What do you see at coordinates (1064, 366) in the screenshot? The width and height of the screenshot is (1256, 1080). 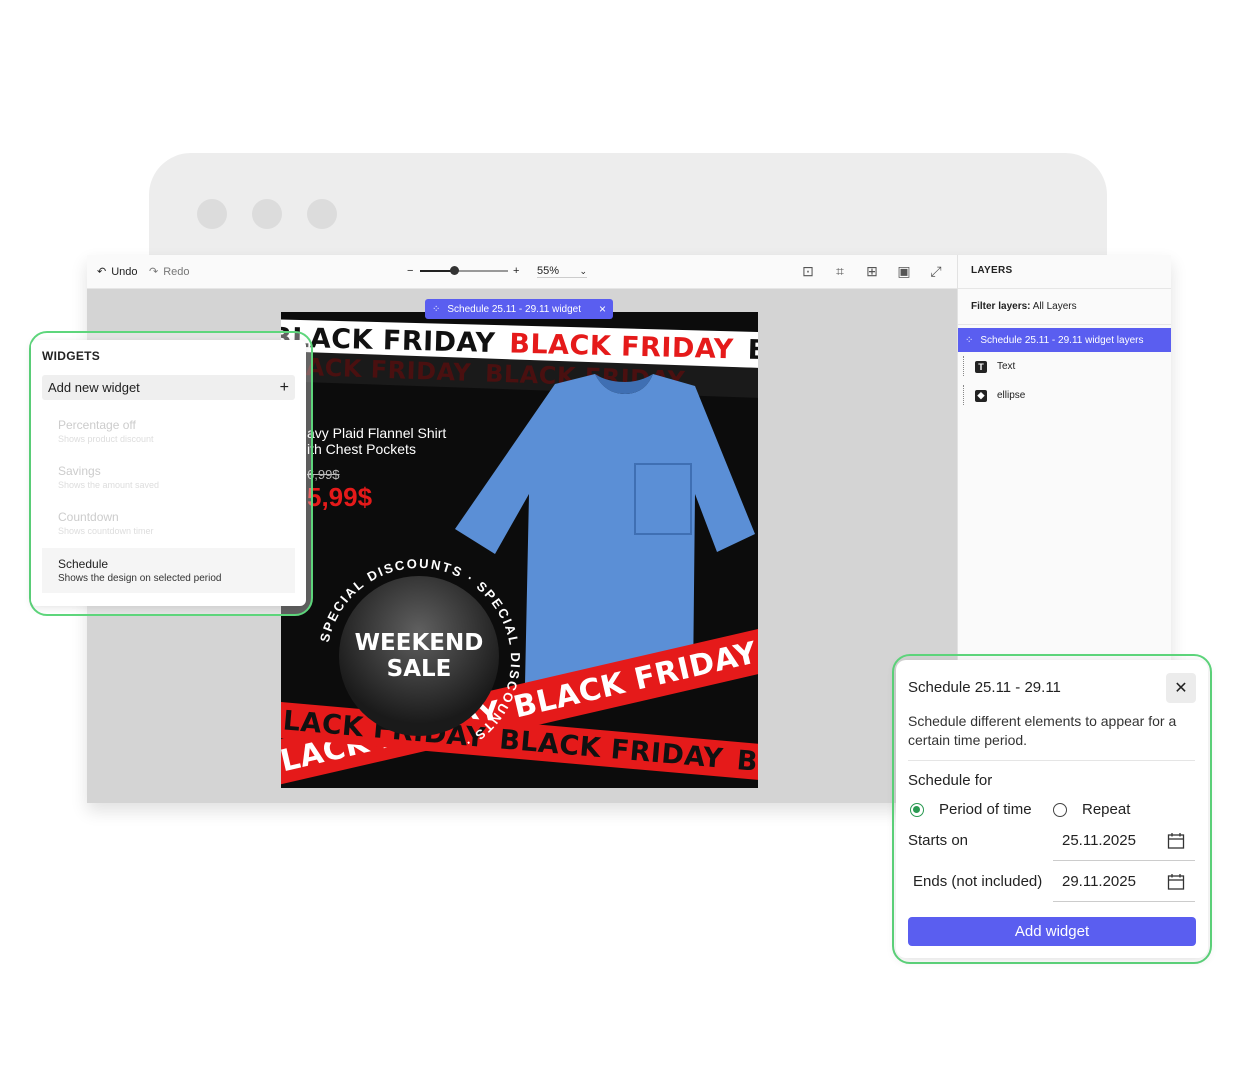 I see `layer-item-text: T Text` at bounding box center [1064, 366].